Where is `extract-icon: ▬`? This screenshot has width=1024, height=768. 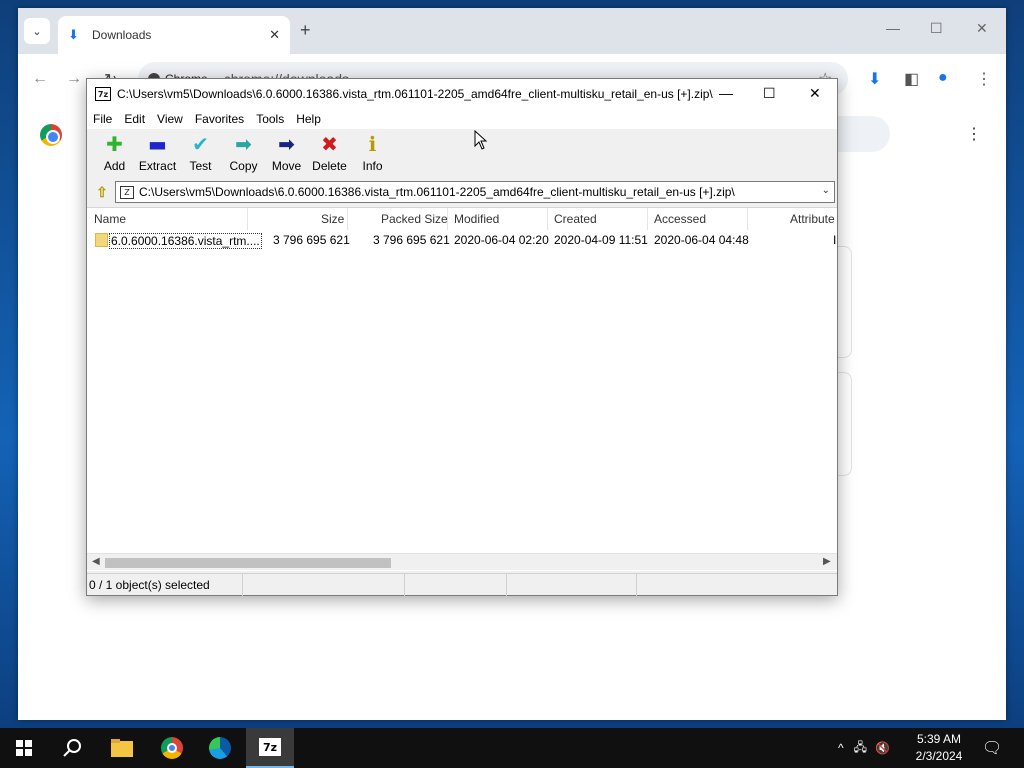 extract-icon: ▬ is located at coordinates (157, 144).